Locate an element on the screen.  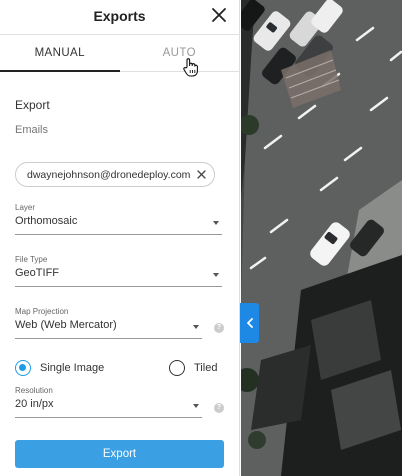
layer-field: Layer Orthomosaic is located at coordinates (118, 219).